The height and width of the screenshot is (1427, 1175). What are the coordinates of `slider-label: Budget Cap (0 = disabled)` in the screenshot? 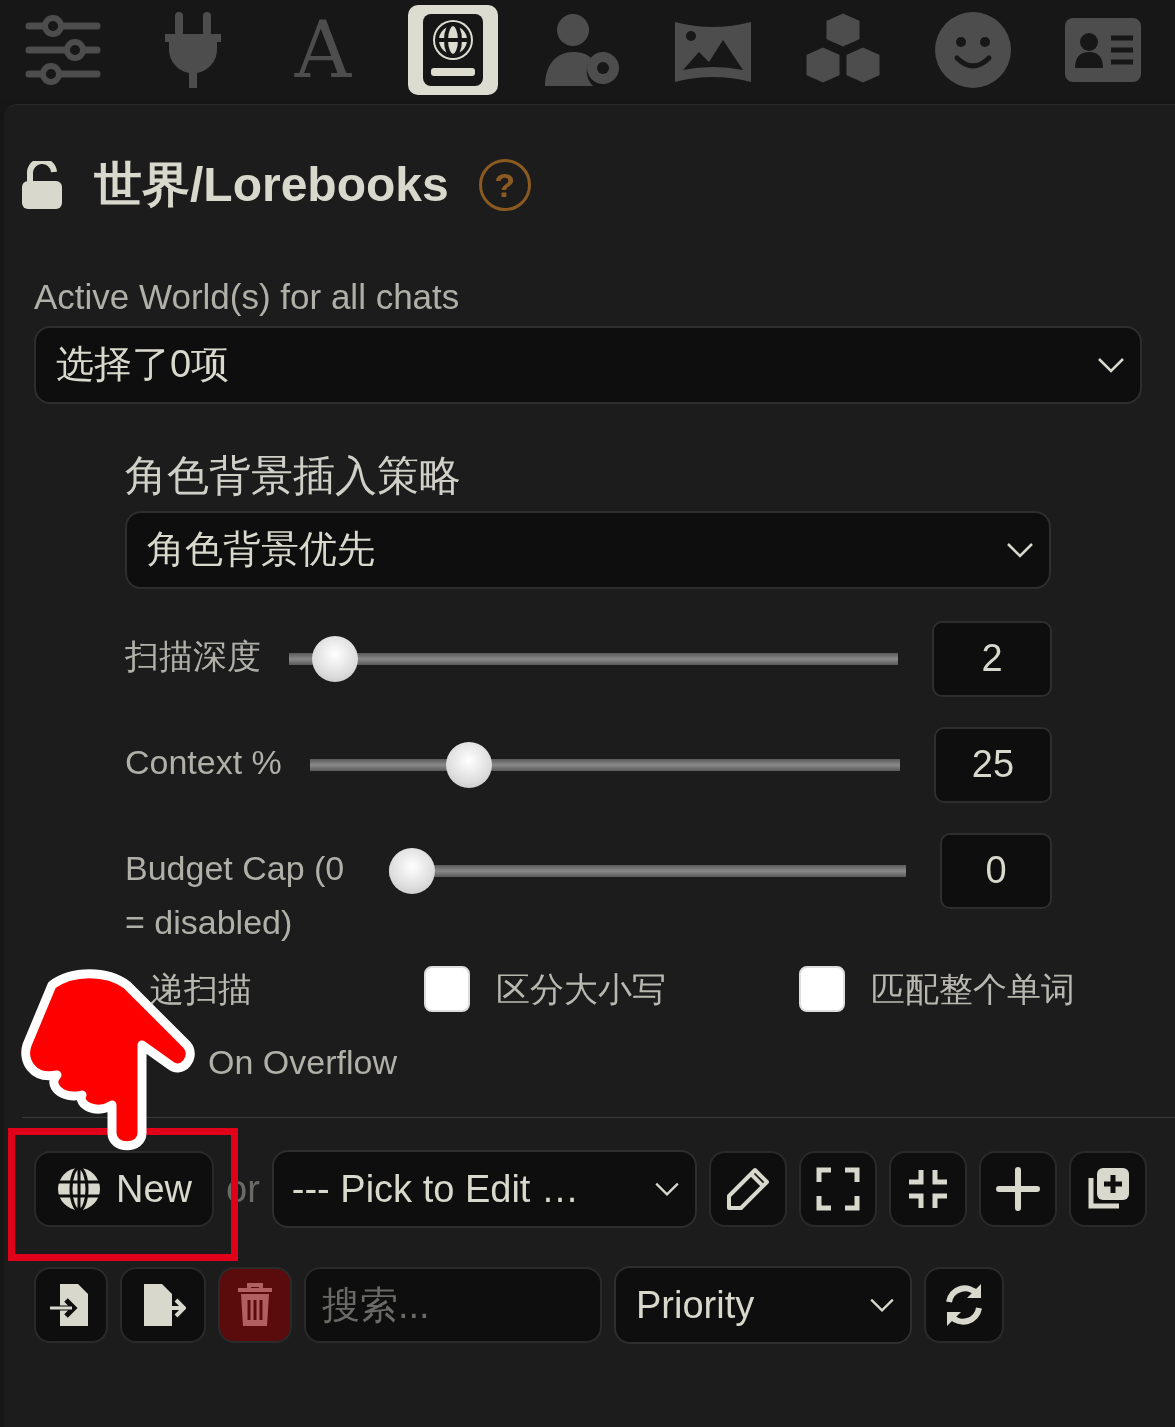 It's located at (235, 895).